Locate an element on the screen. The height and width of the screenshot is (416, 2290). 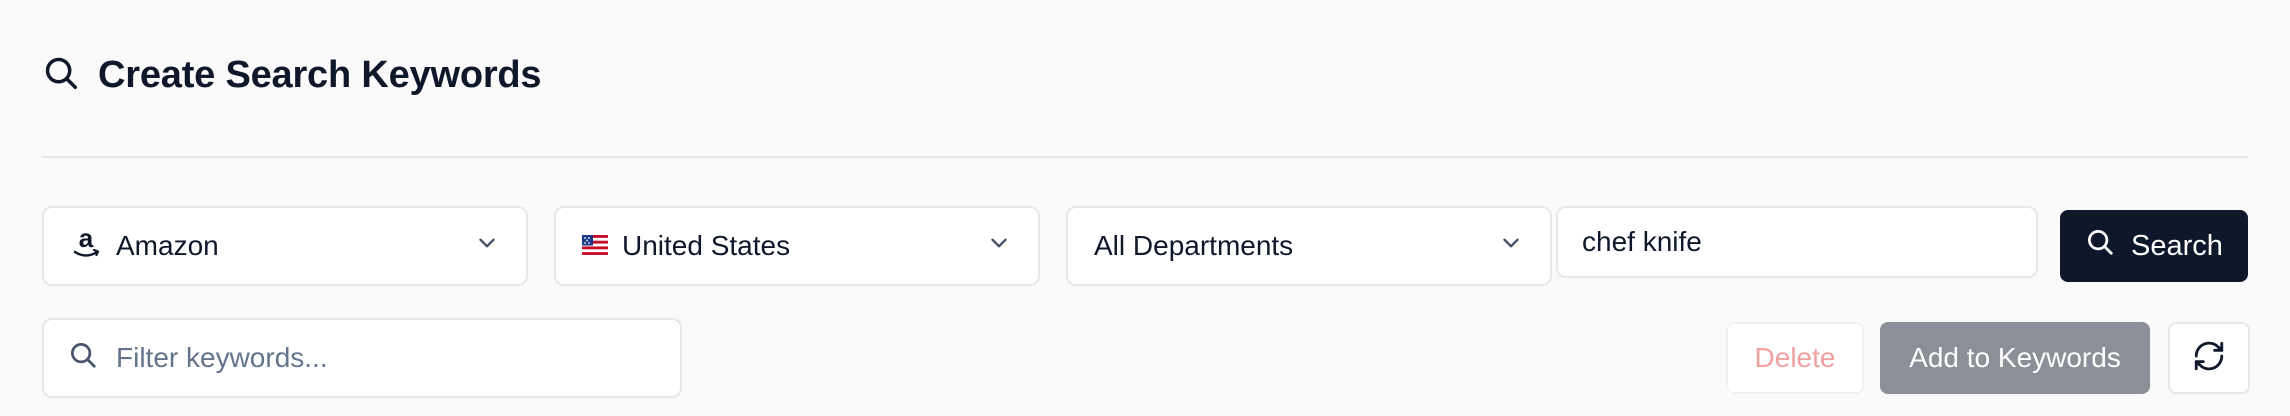
page-header: Create Search Keywords is located at coordinates (292, 75).